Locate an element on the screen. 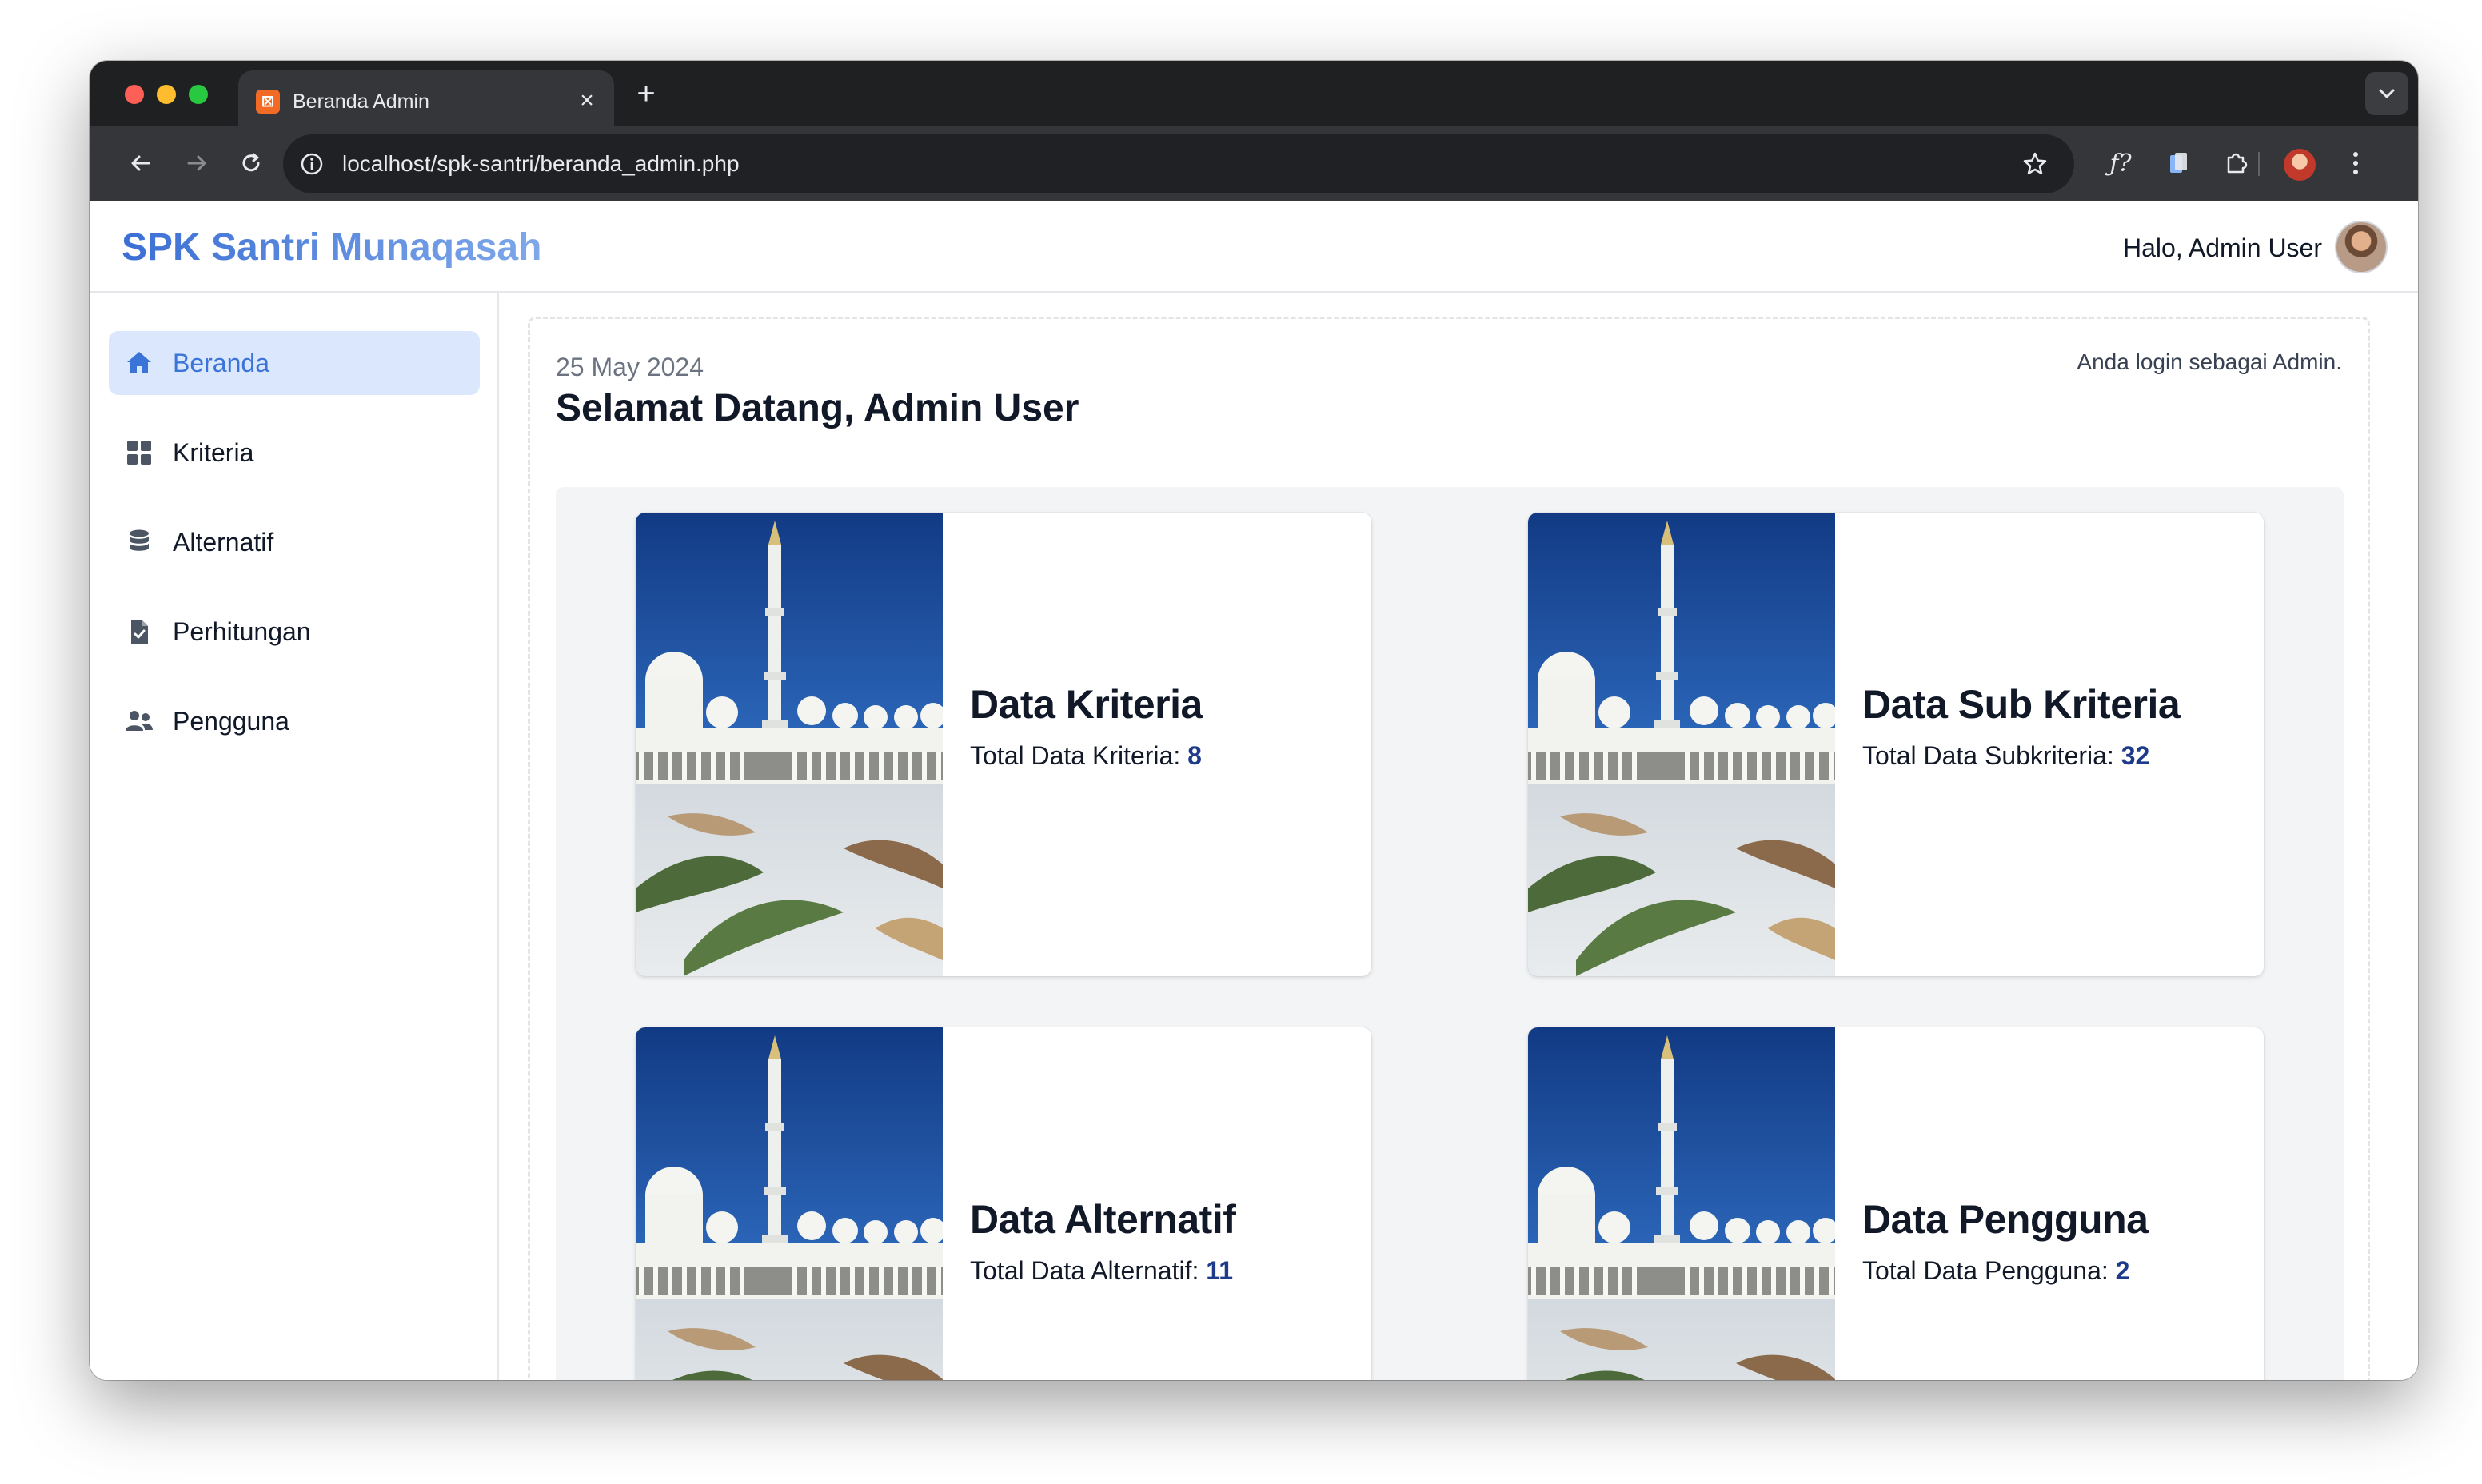 The height and width of the screenshot is (1484, 2482). card-stat: Total Data Kriteria: 8 is located at coordinates (1162, 756).